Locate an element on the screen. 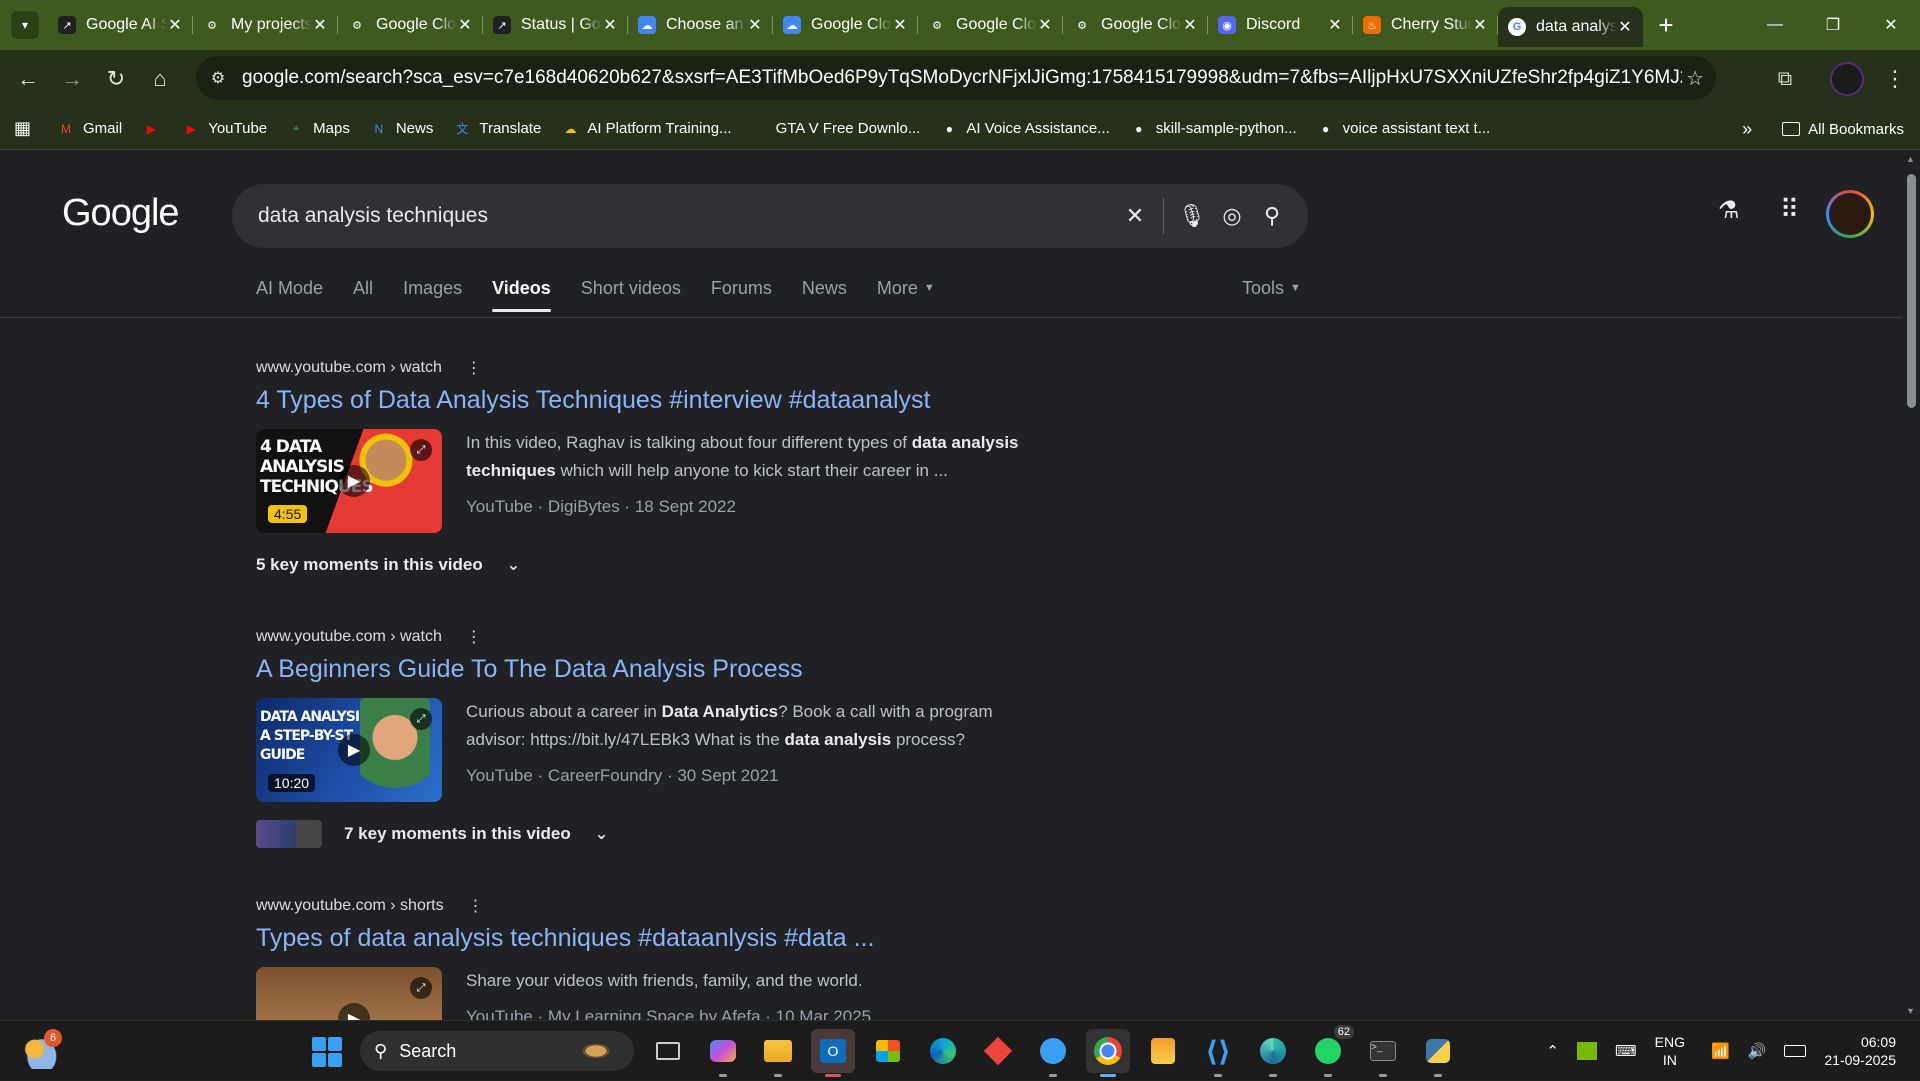 This screenshot has width=1920, height=1081. tab-2: ⚙ Google Cloud✕ is located at coordinates (410, 25).